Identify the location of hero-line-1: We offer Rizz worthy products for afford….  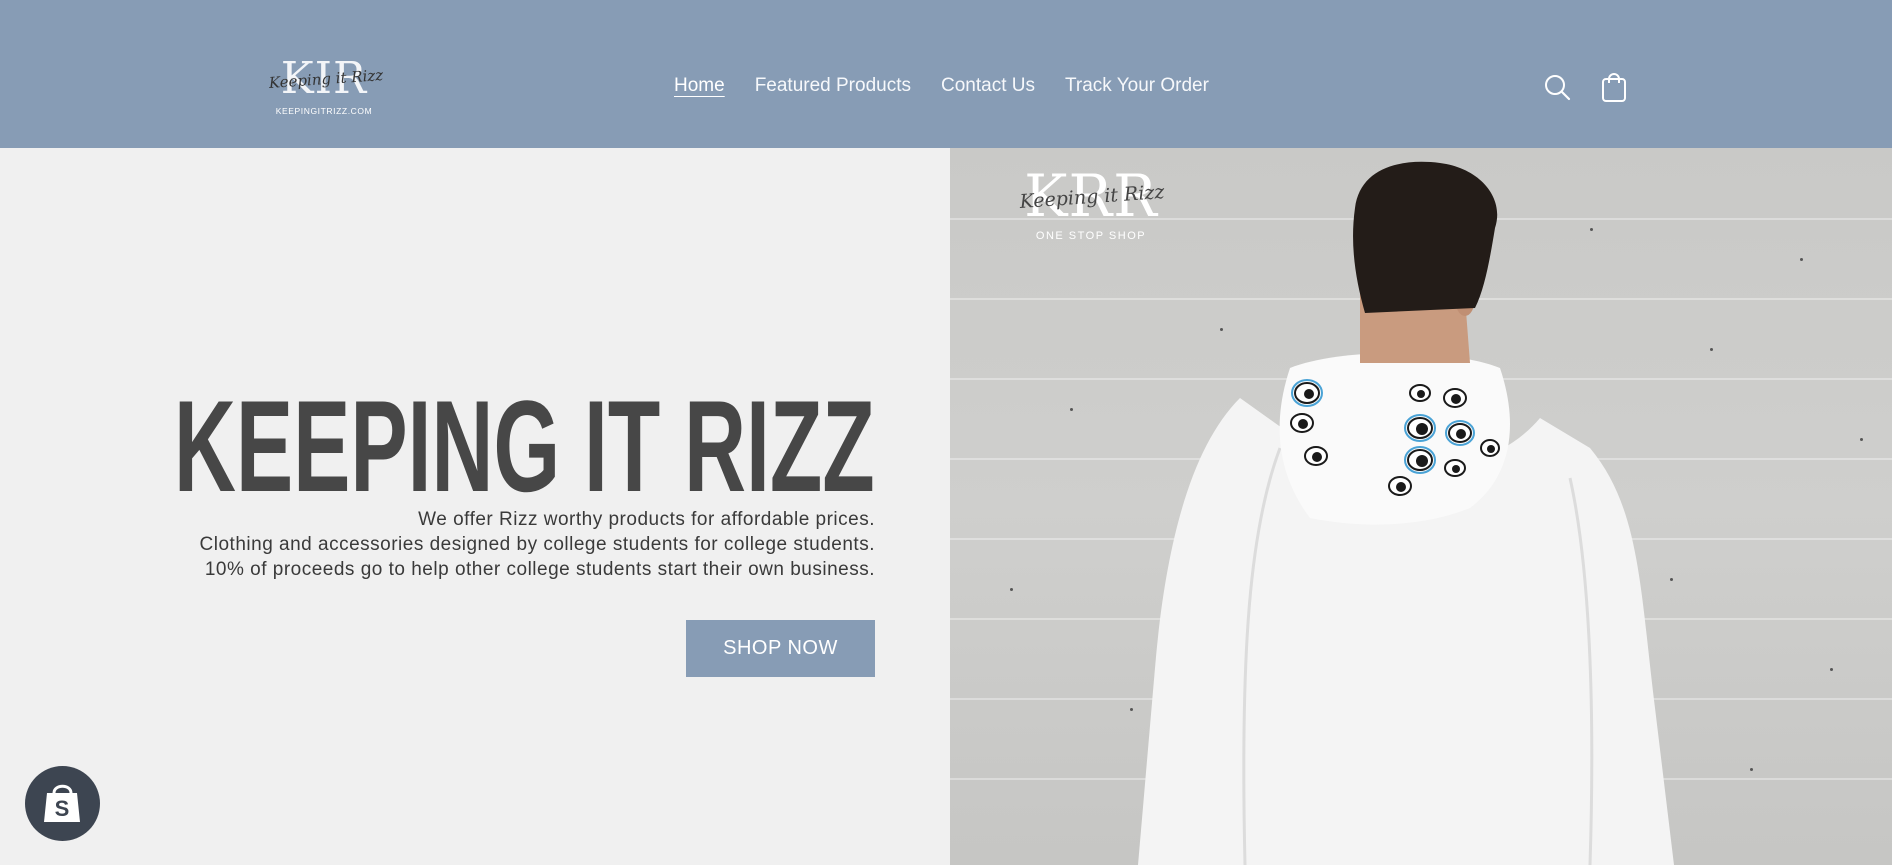
(646, 519).